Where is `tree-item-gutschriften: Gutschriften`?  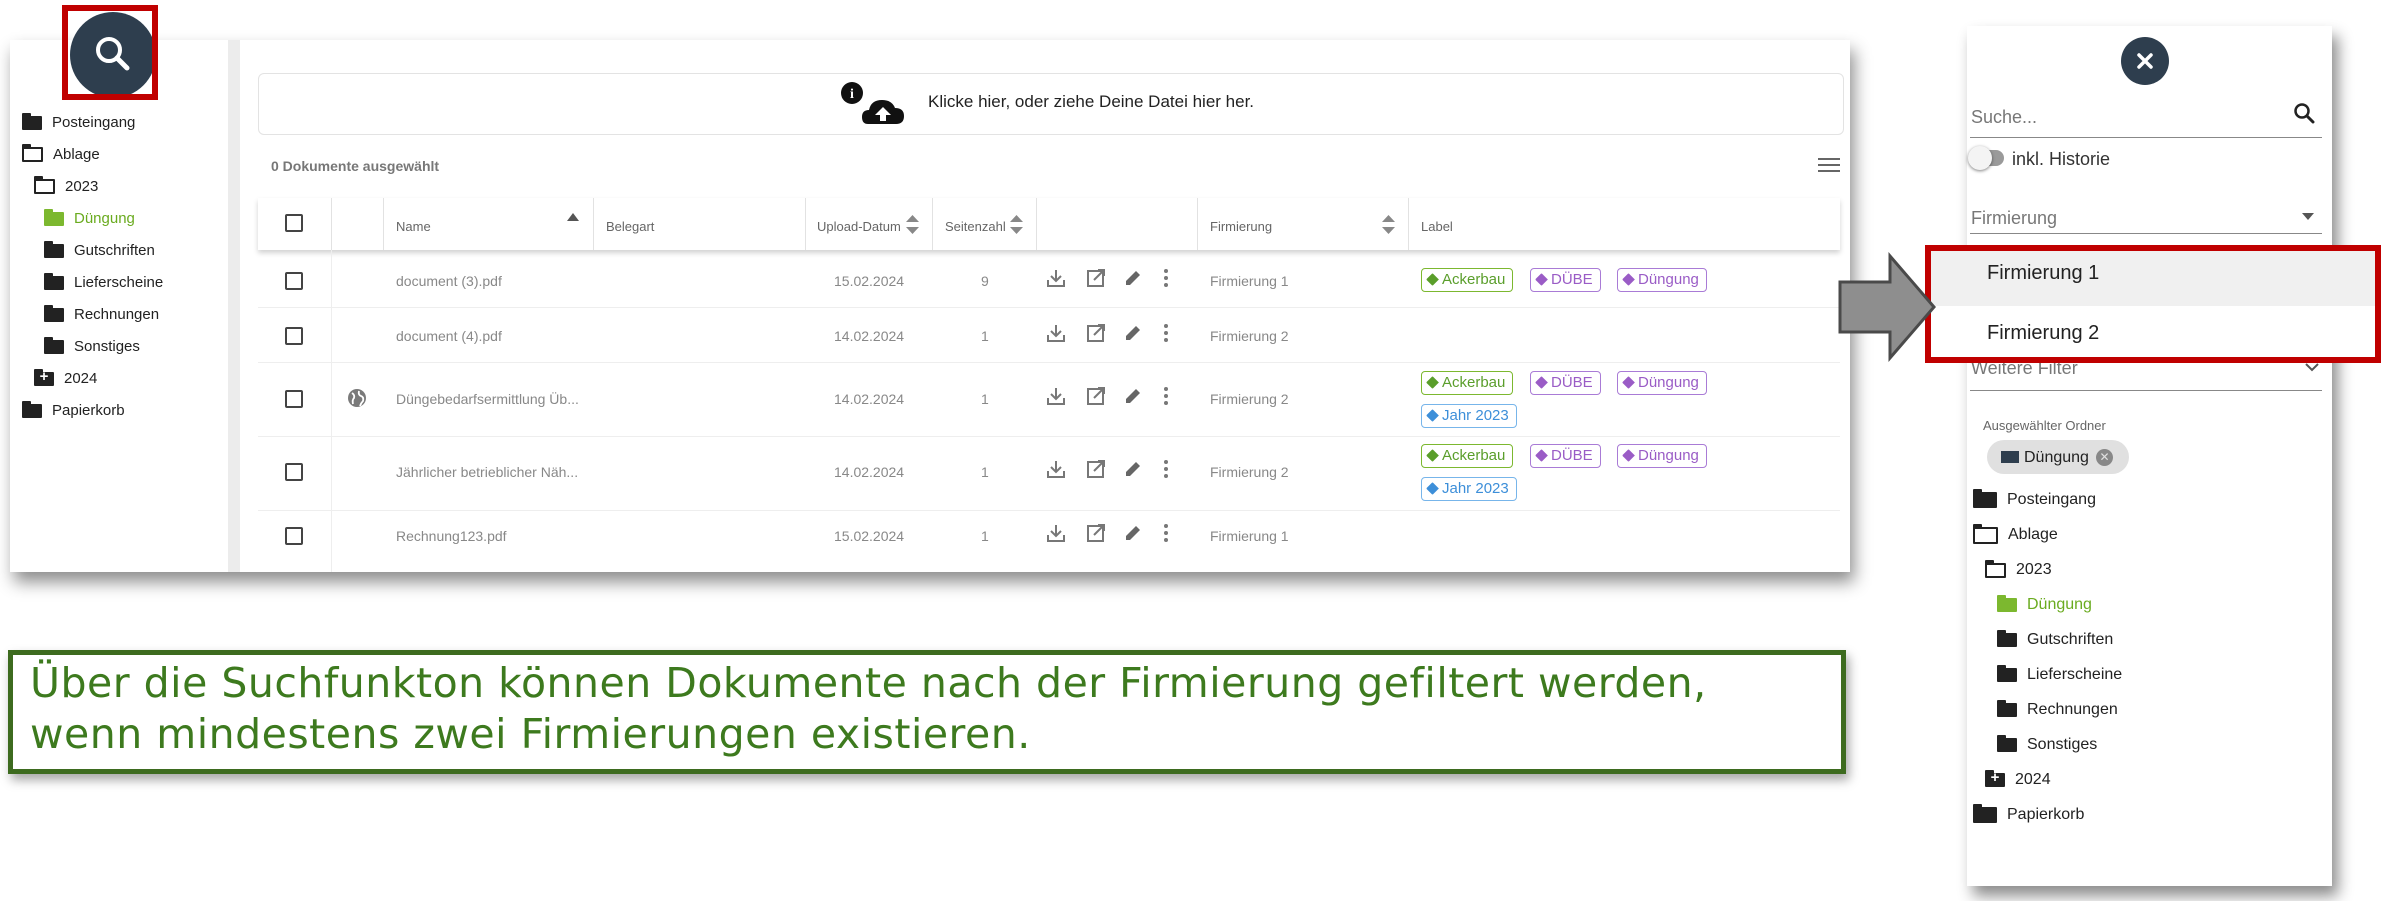
tree-item-gutschriften: Gutschriften is located at coordinates (2055, 639).